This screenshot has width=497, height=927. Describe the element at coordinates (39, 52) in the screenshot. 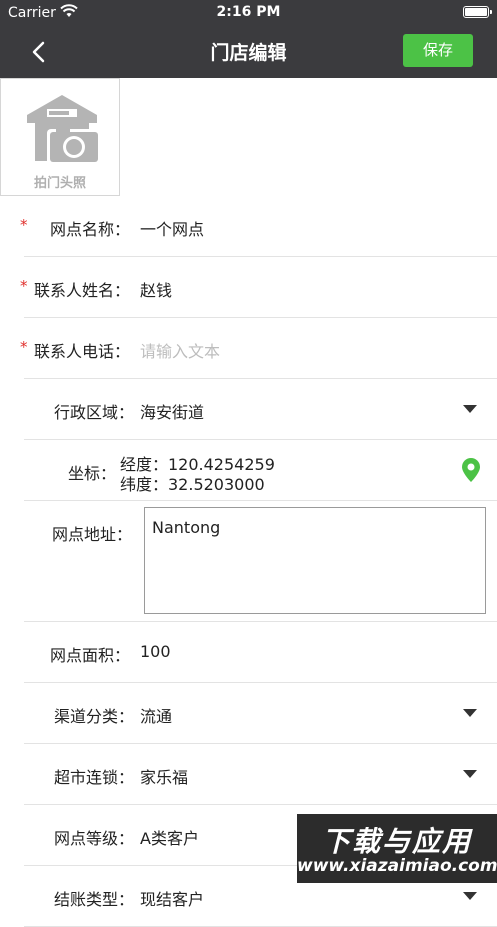

I see `back-chevron-icon` at that location.